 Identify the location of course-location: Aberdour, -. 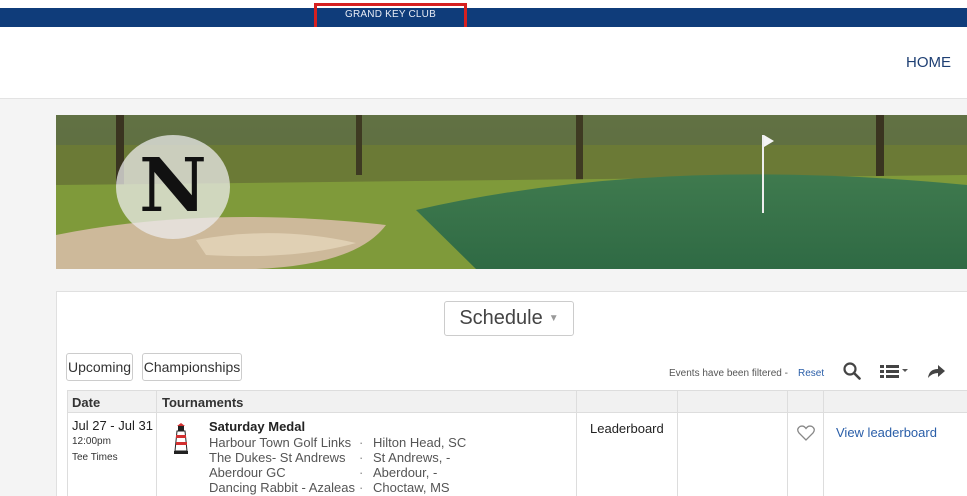
(405, 472).